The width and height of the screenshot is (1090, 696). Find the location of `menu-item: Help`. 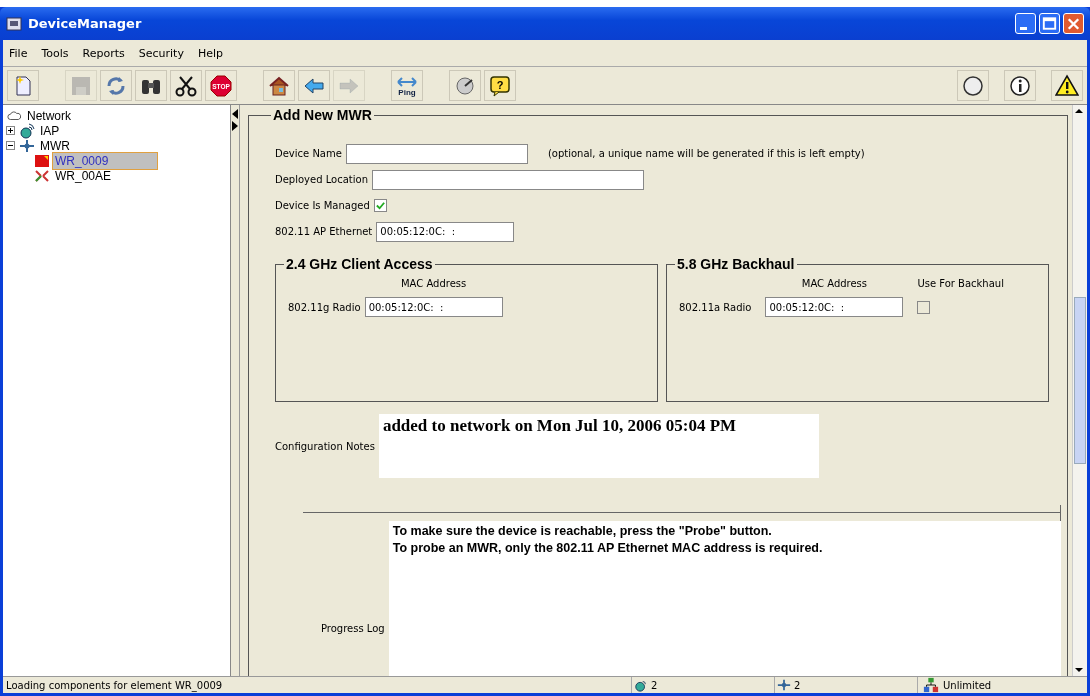

menu-item: Help is located at coordinates (210, 53).